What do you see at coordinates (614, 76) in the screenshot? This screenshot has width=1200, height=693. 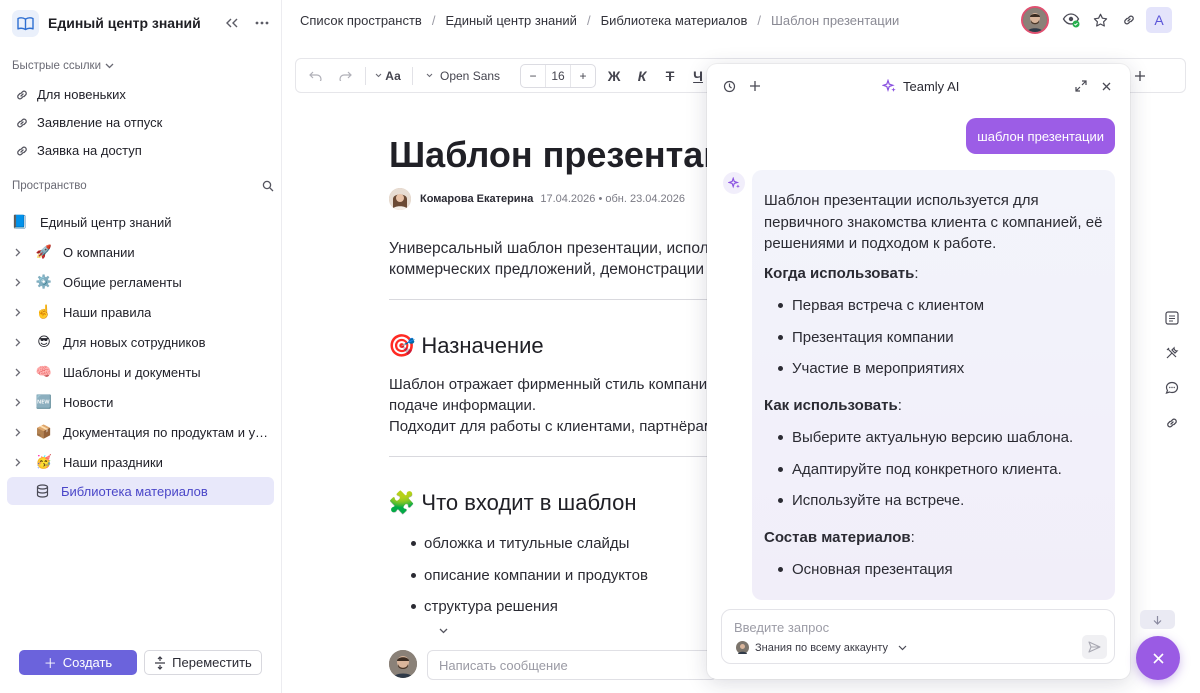 I see `bold-button: Ж` at bounding box center [614, 76].